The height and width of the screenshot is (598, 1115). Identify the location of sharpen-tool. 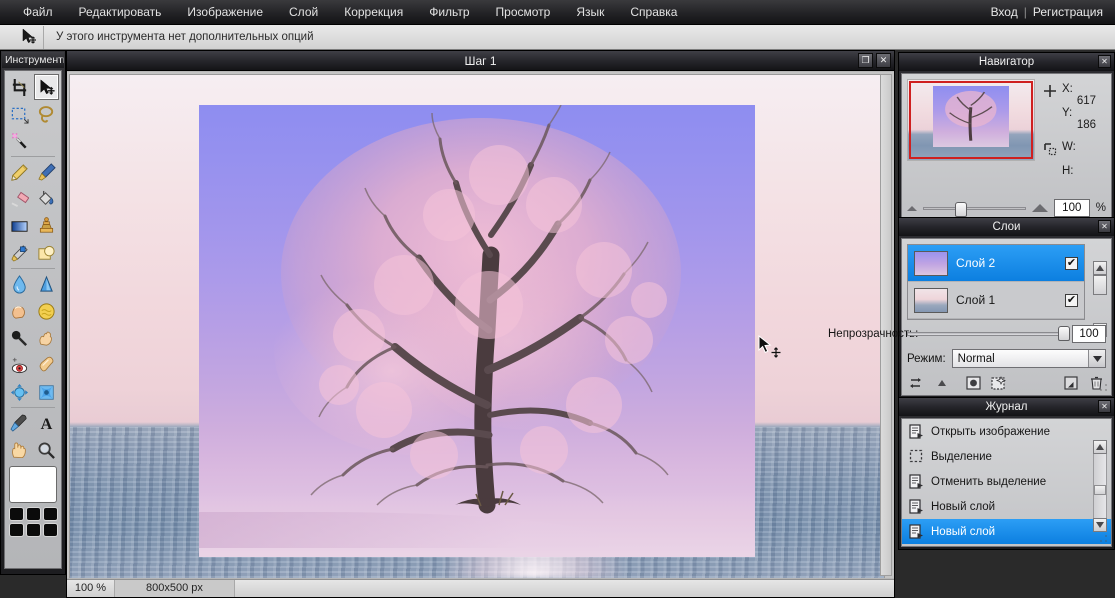
(46, 284).